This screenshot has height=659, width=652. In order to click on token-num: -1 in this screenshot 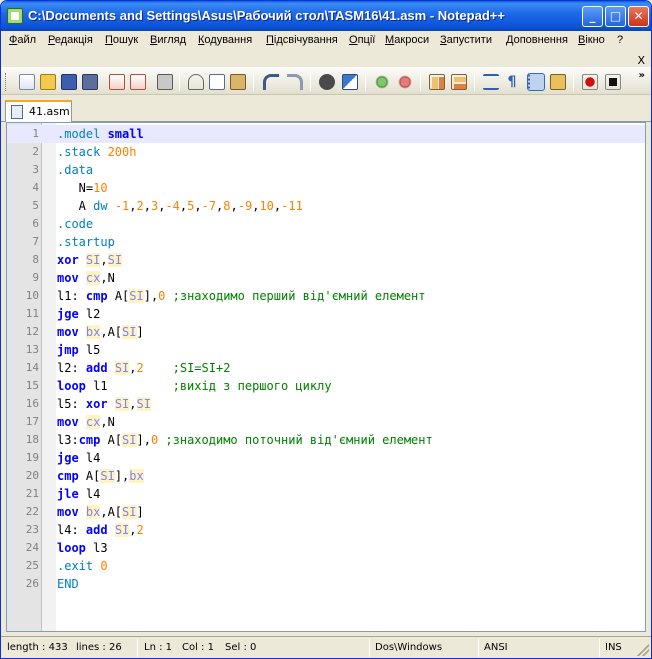, I will do `click(122, 206)`.